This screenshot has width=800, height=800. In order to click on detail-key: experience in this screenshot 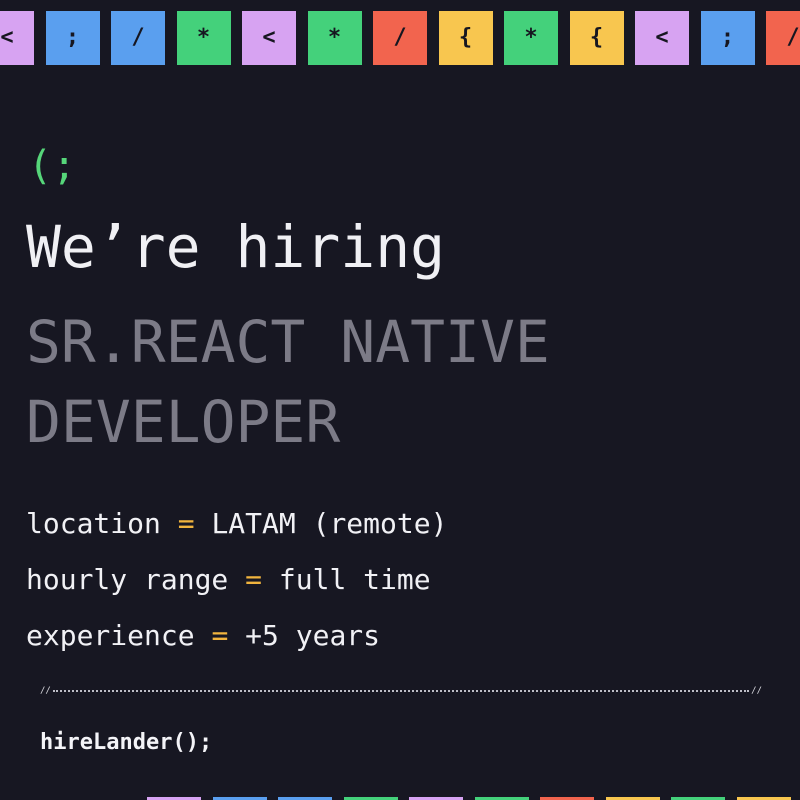, I will do `click(110, 635)`.